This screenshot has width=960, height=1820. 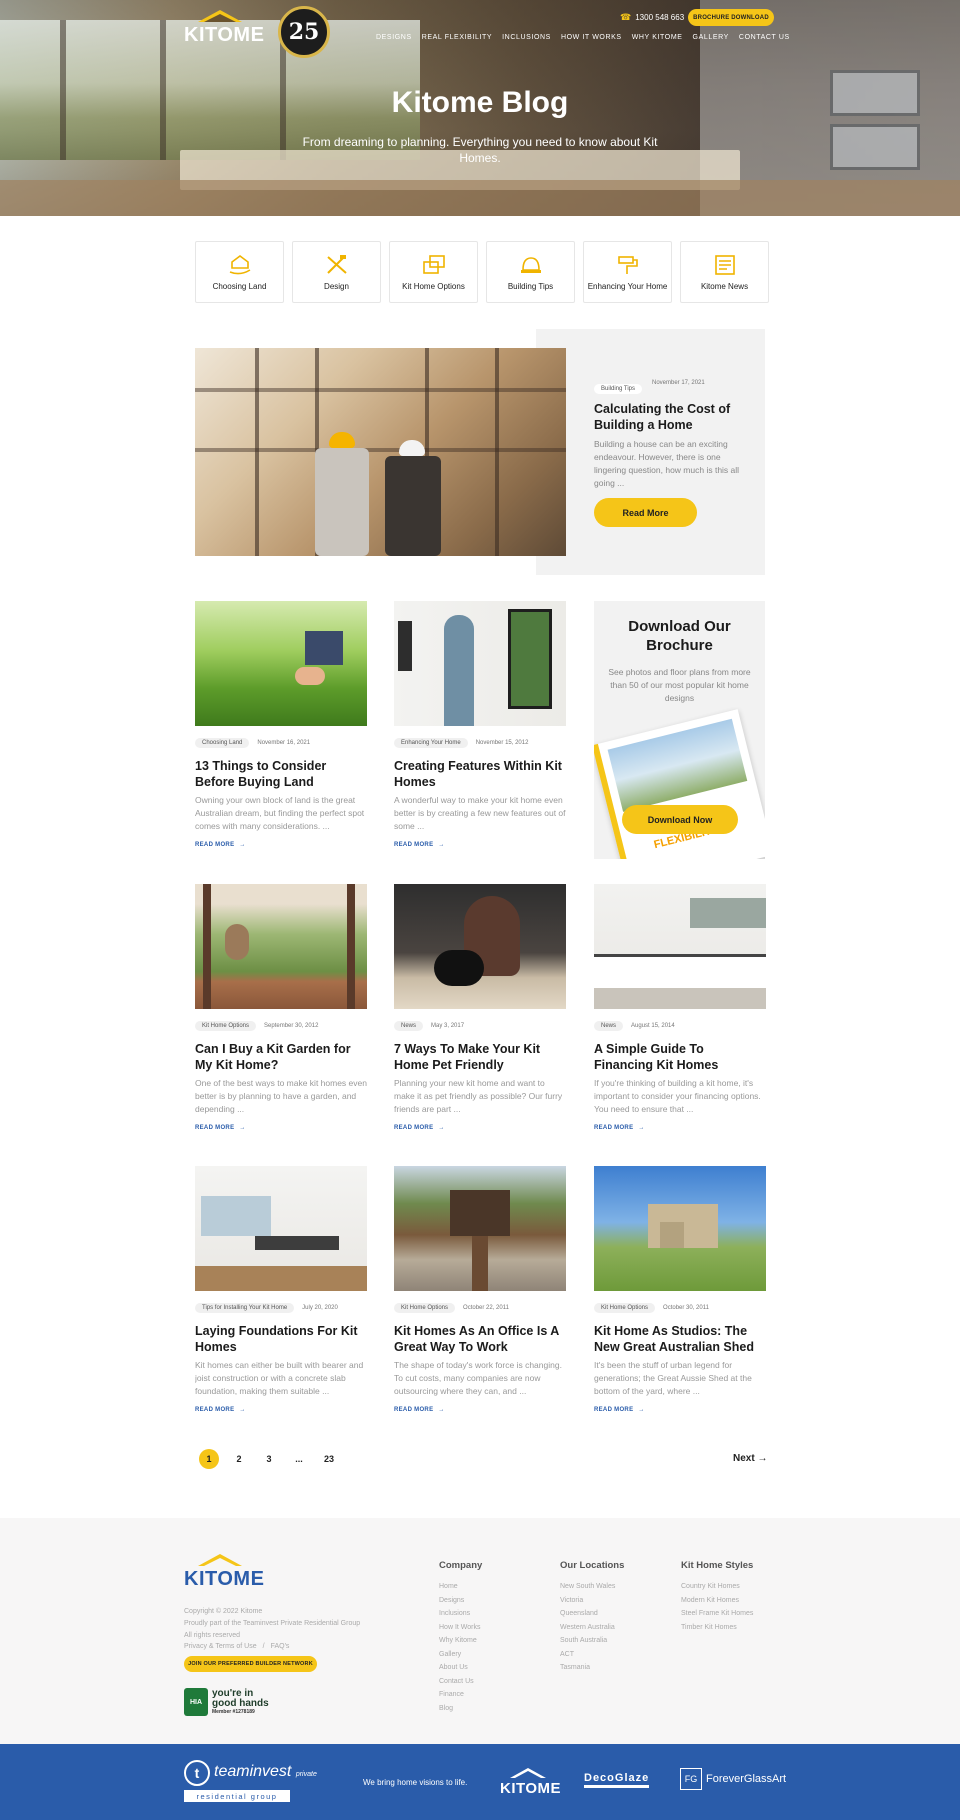 What do you see at coordinates (530, 1783) in the screenshot?
I see `partner-kitome-logo: KITOME` at bounding box center [530, 1783].